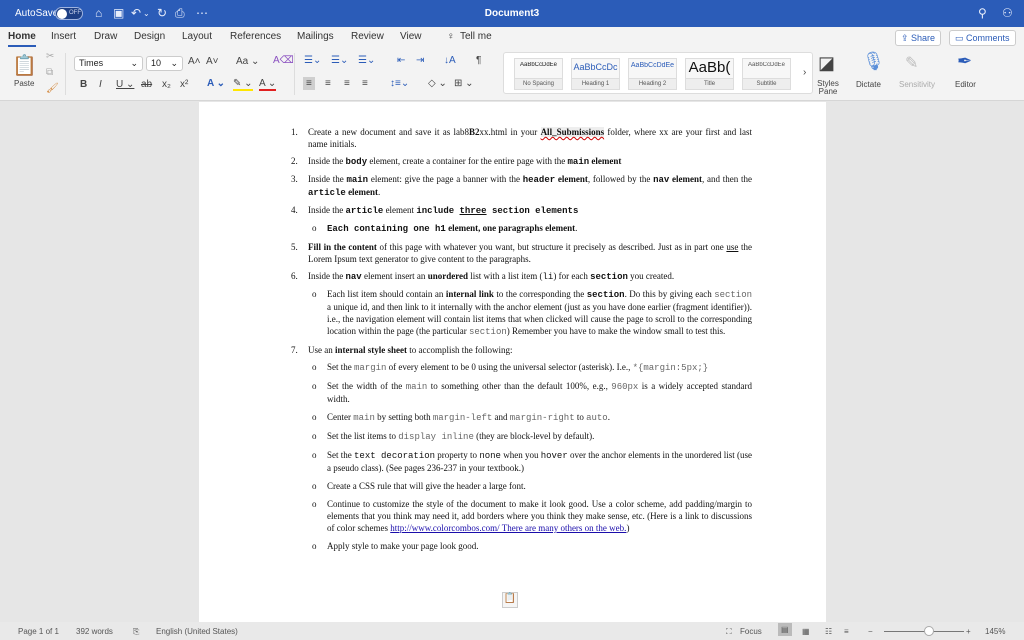 The width and height of the screenshot is (1024, 640). I want to click on page-count: Page 1 of 1, so click(38, 631).